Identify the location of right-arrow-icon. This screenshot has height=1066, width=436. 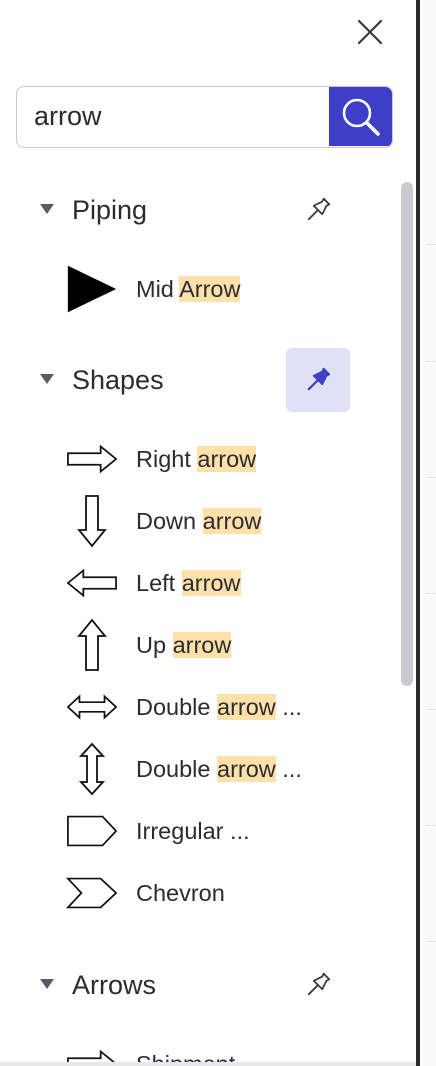
(92, 459).